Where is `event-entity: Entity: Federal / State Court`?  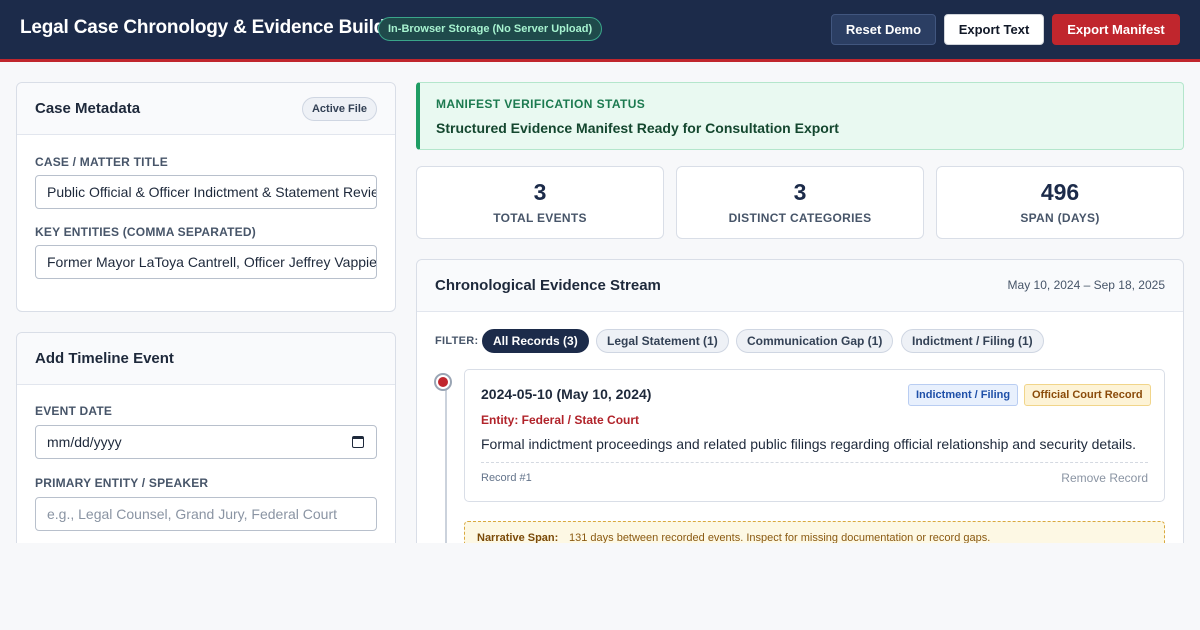
event-entity: Entity: Federal / State Court is located at coordinates (560, 420).